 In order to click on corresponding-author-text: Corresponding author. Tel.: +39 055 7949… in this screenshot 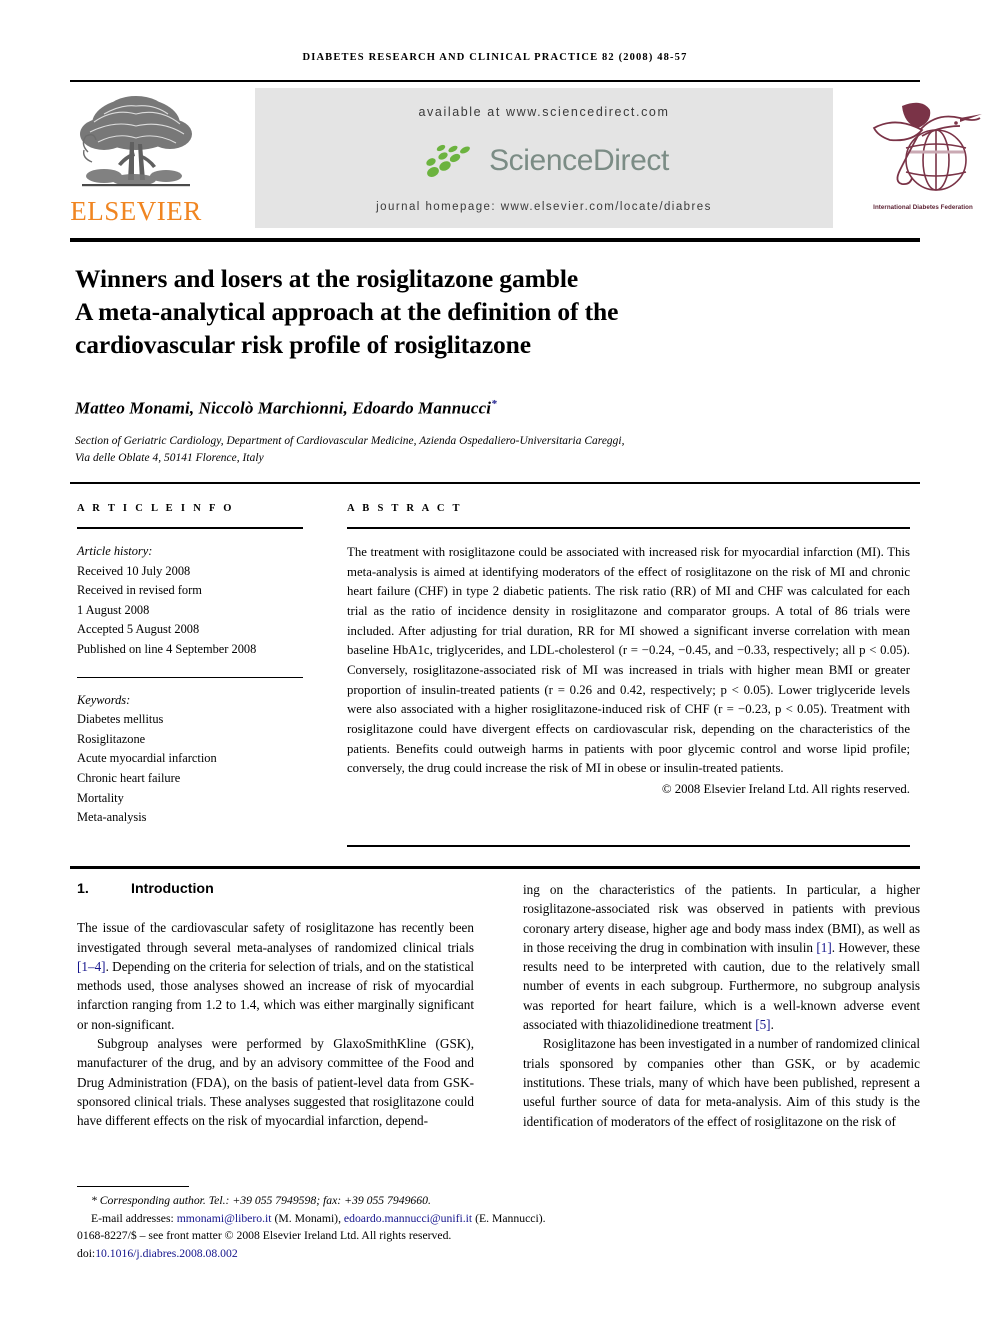, I will do `click(265, 1200)`.